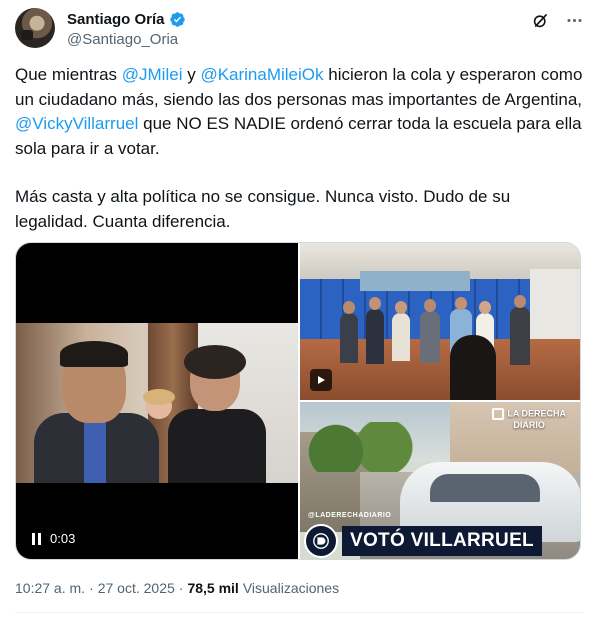 This screenshot has width=598, height=617. I want to click on news-banner: VOTÓ VILLARRUEL, so click(423, 541).